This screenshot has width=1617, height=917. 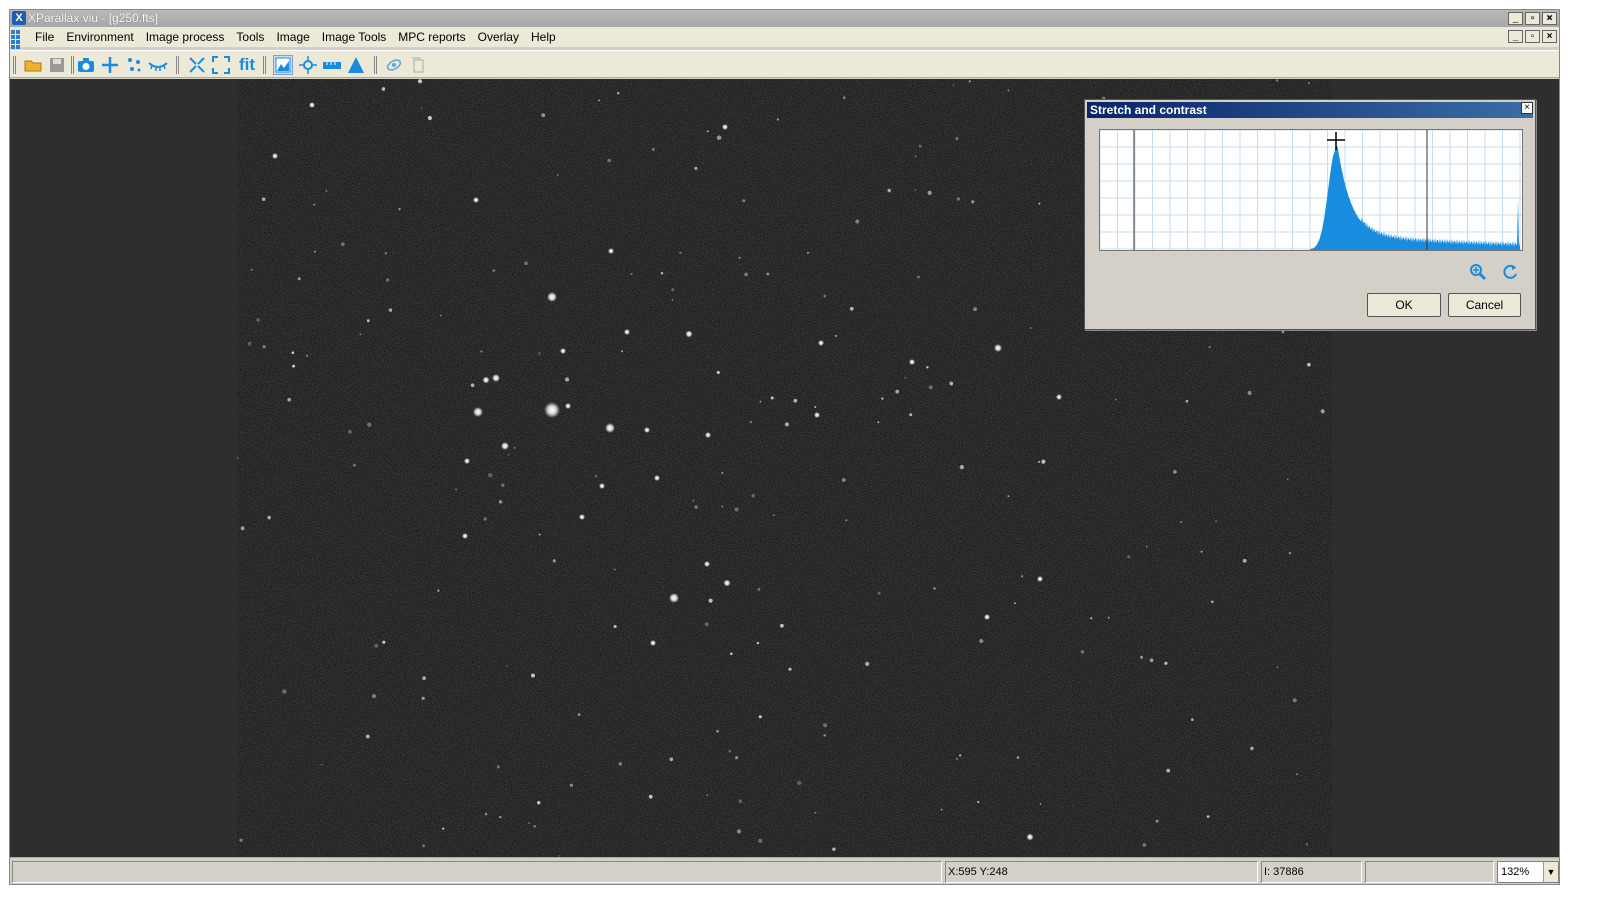 I want to click on menu-overlay: Overlay, so click(x=498, y=37).